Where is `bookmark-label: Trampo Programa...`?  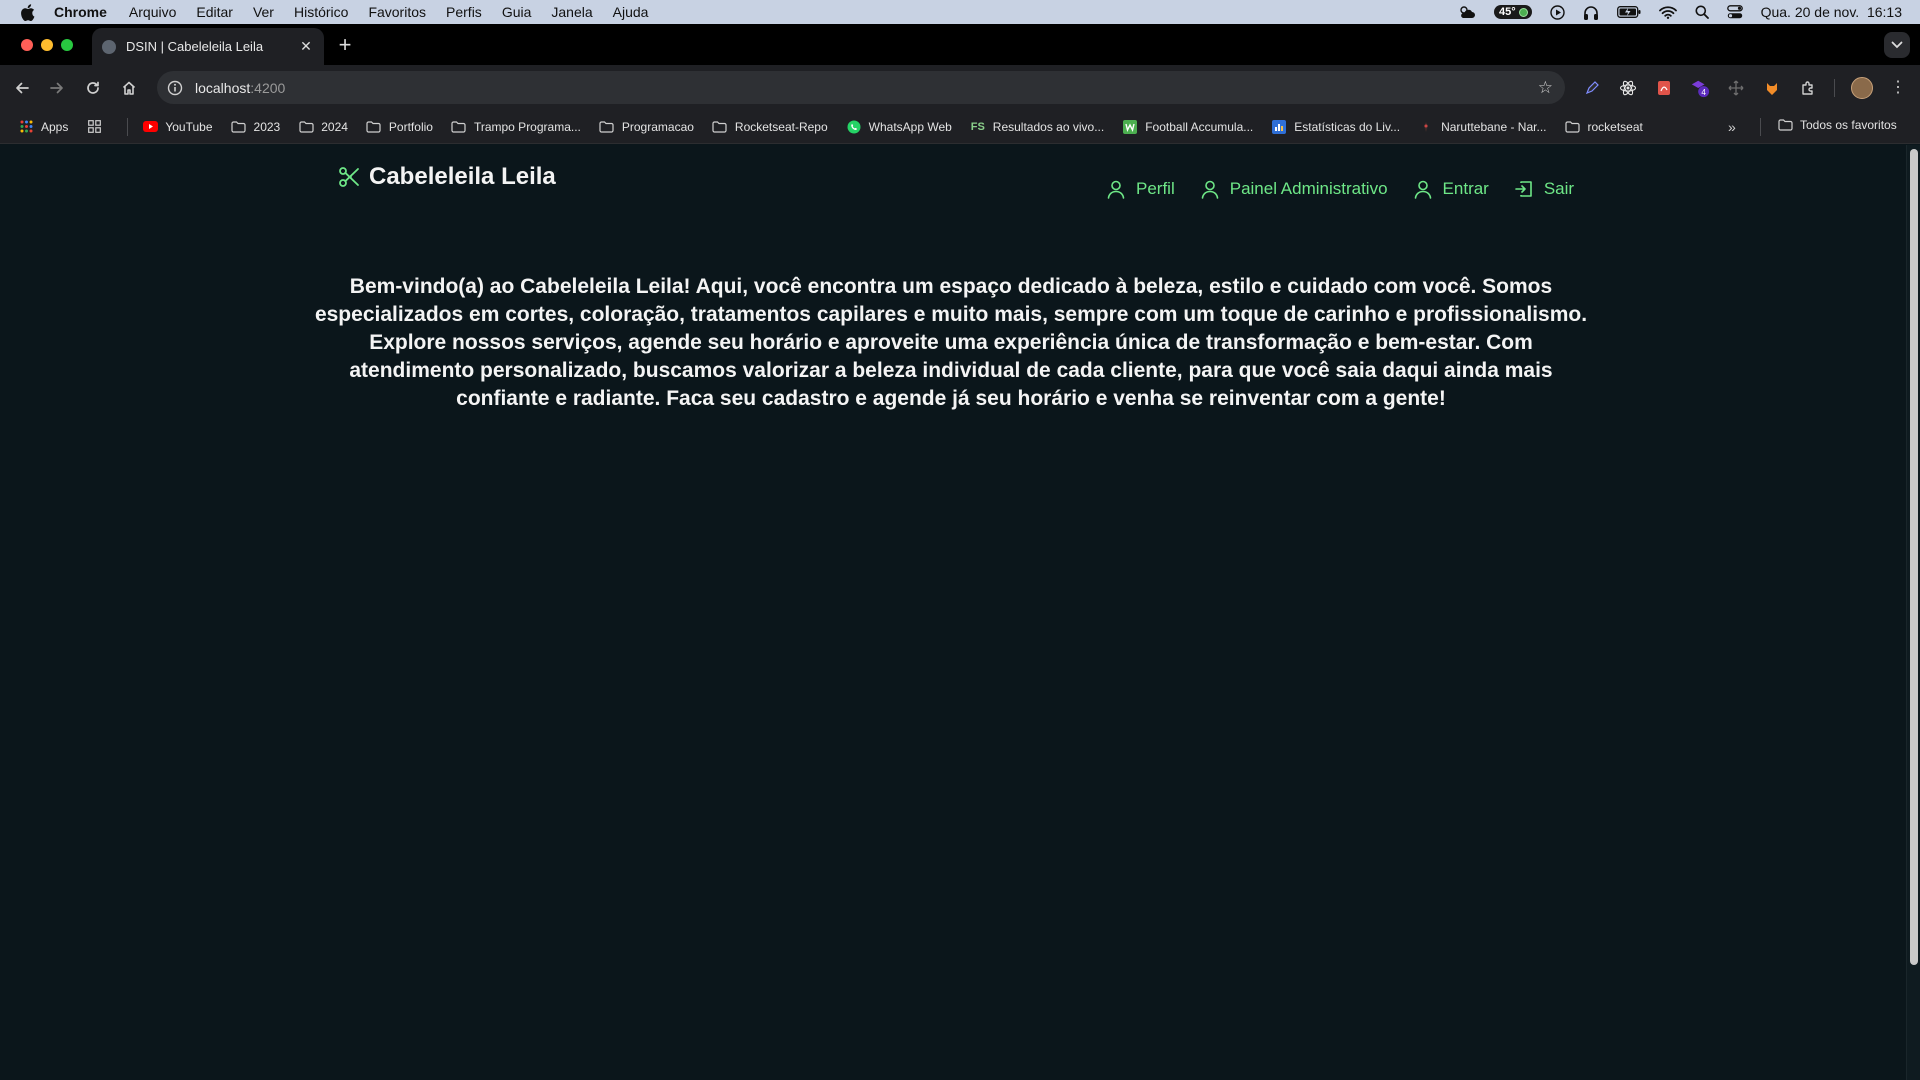 bookmark-label: Trampo Programa... is located at coordinates (527, 126).